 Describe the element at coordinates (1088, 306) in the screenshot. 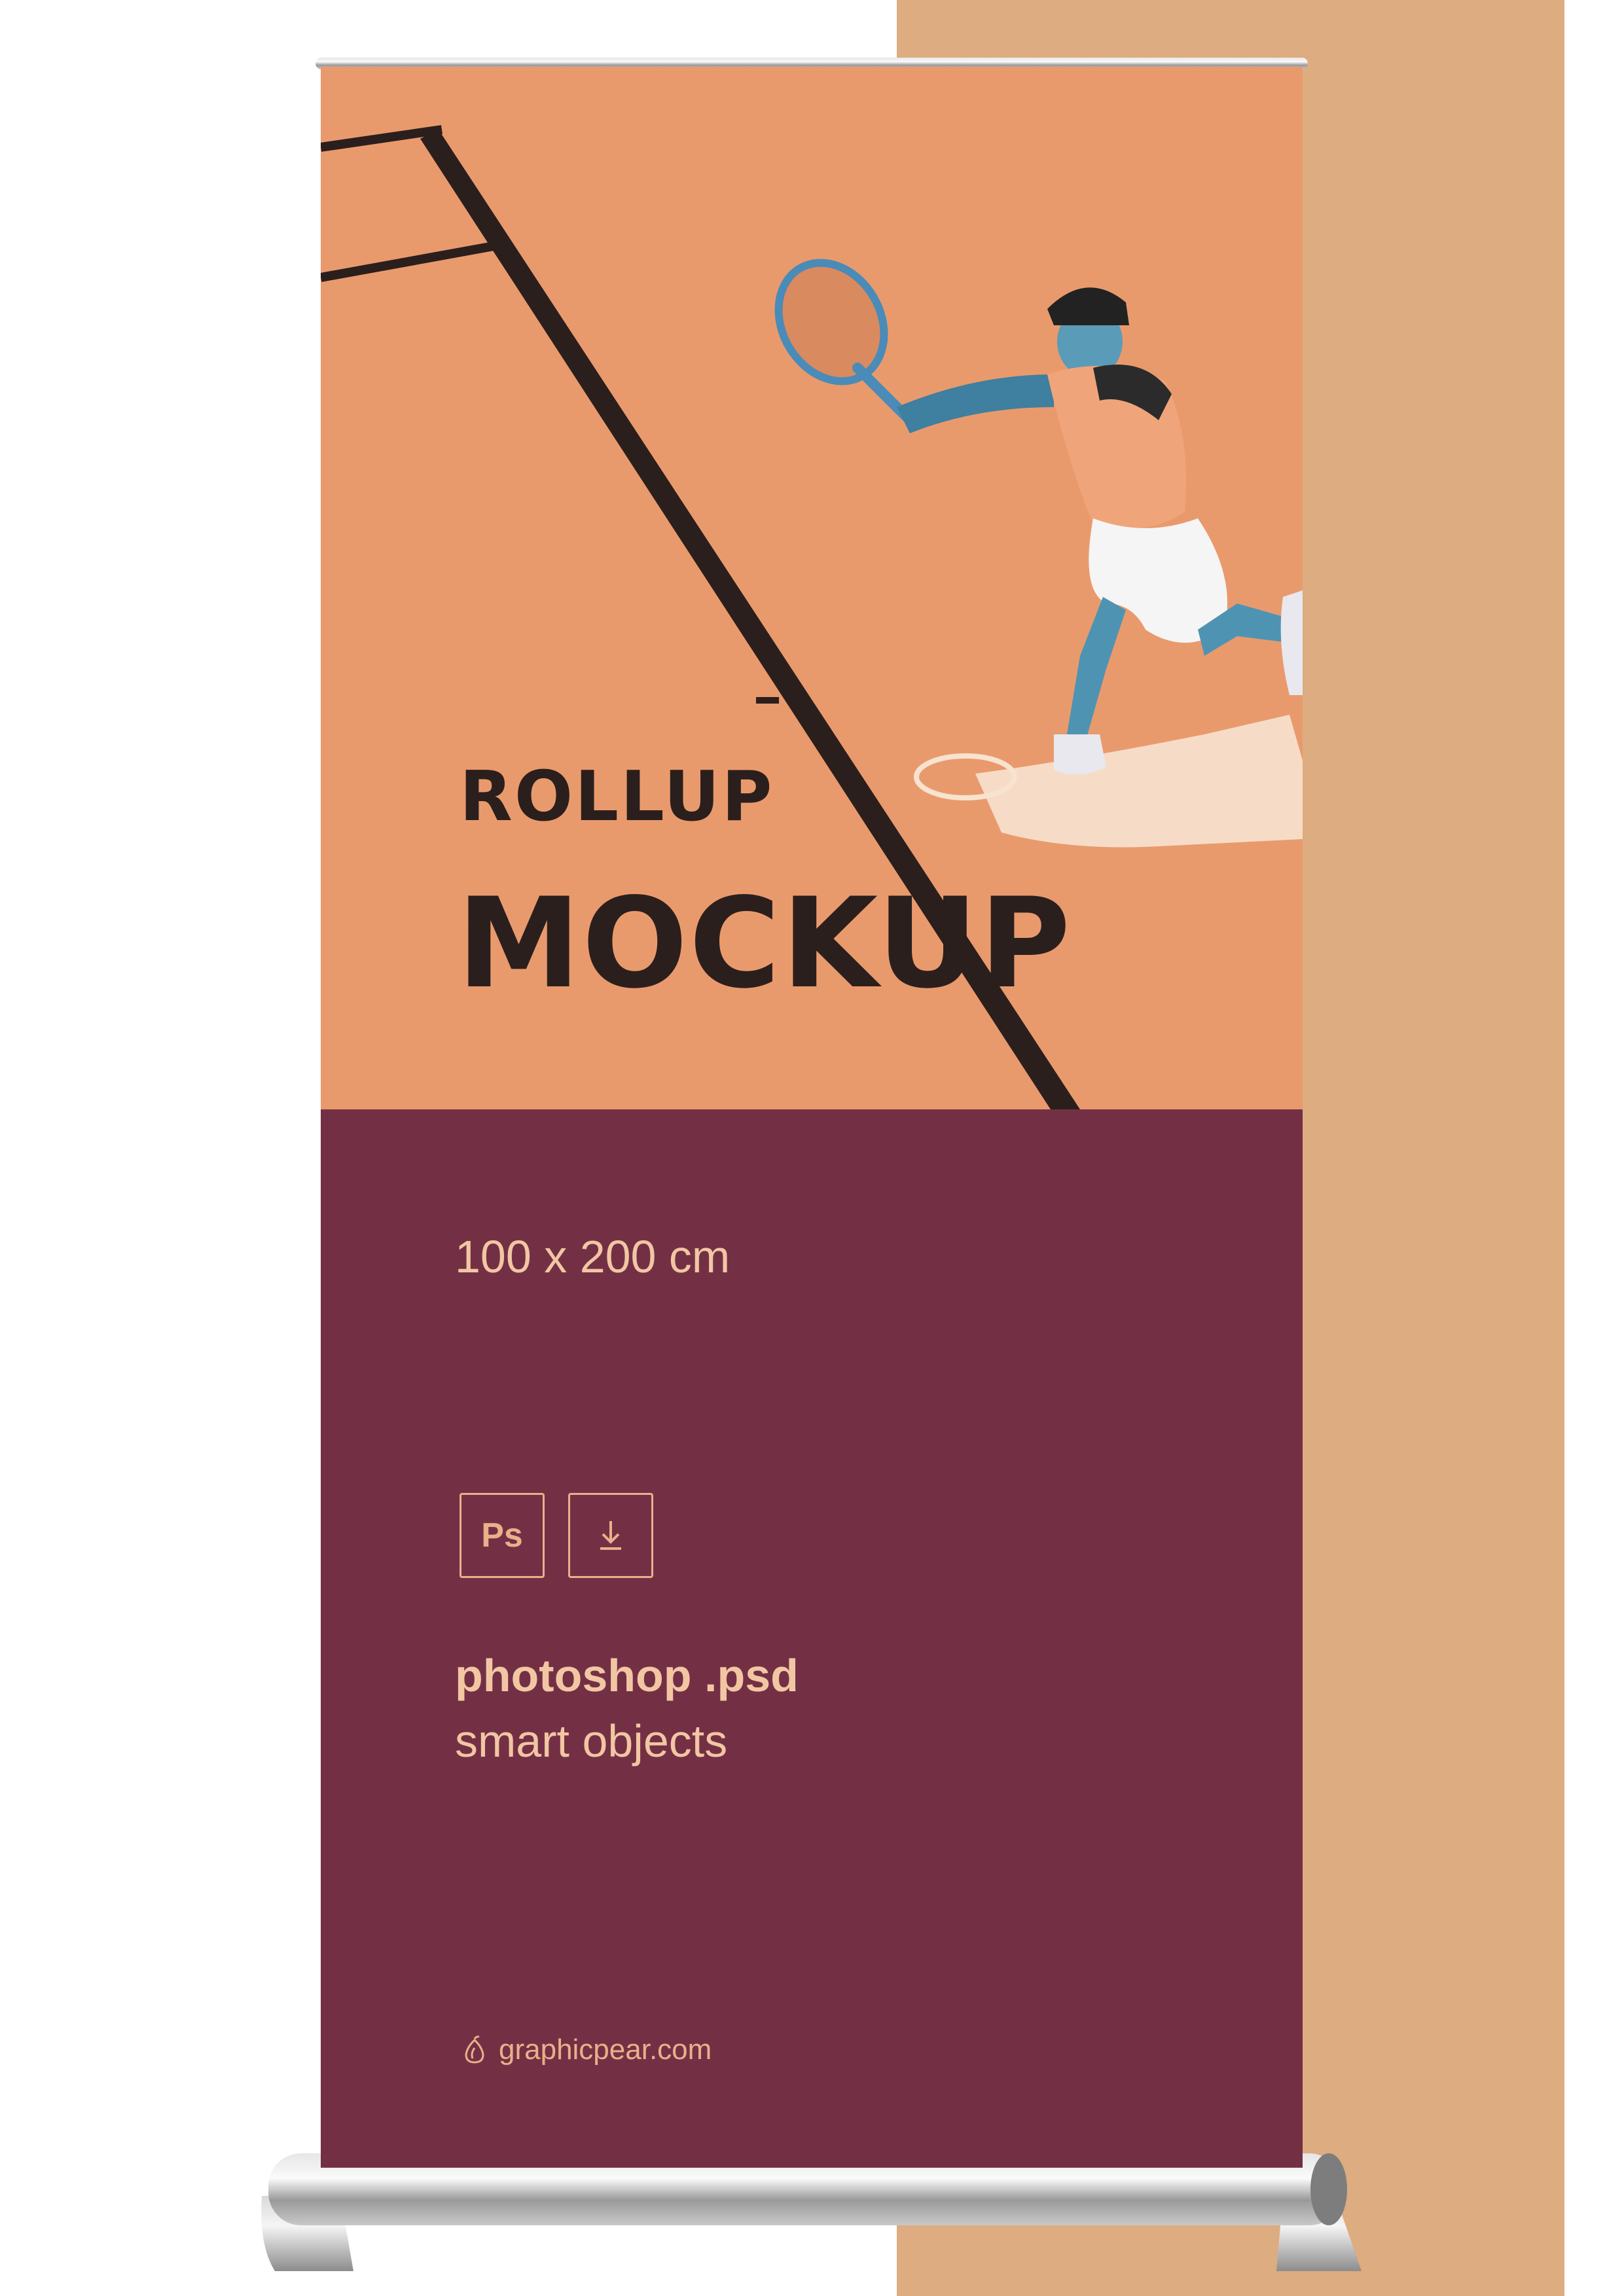

I see `player-cap` at that location.